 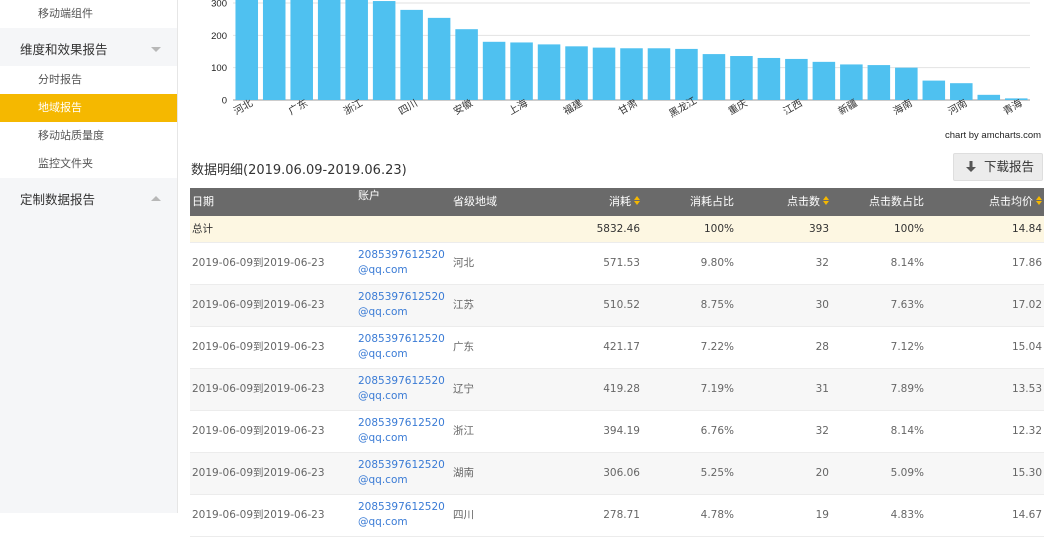 What do you see at coordinates (576, 73) in the screenshot?
I see `bar-福建` at bounding box center [576, 73].